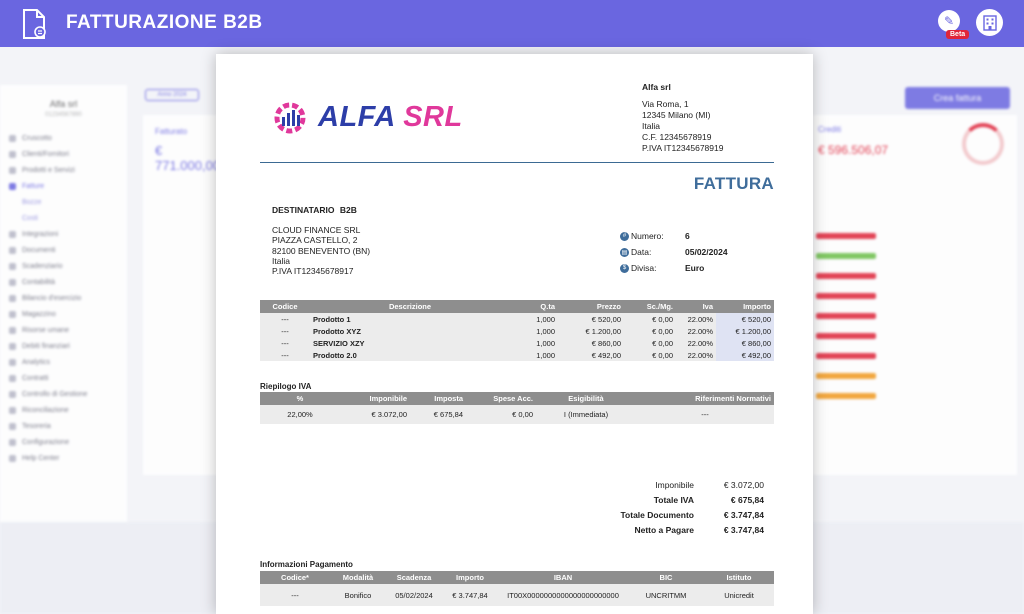  Describe the element at coordinates (63, 330) in the screenshot. I see `sidebar-item-risorse-umane: Risorse umane` at that location.